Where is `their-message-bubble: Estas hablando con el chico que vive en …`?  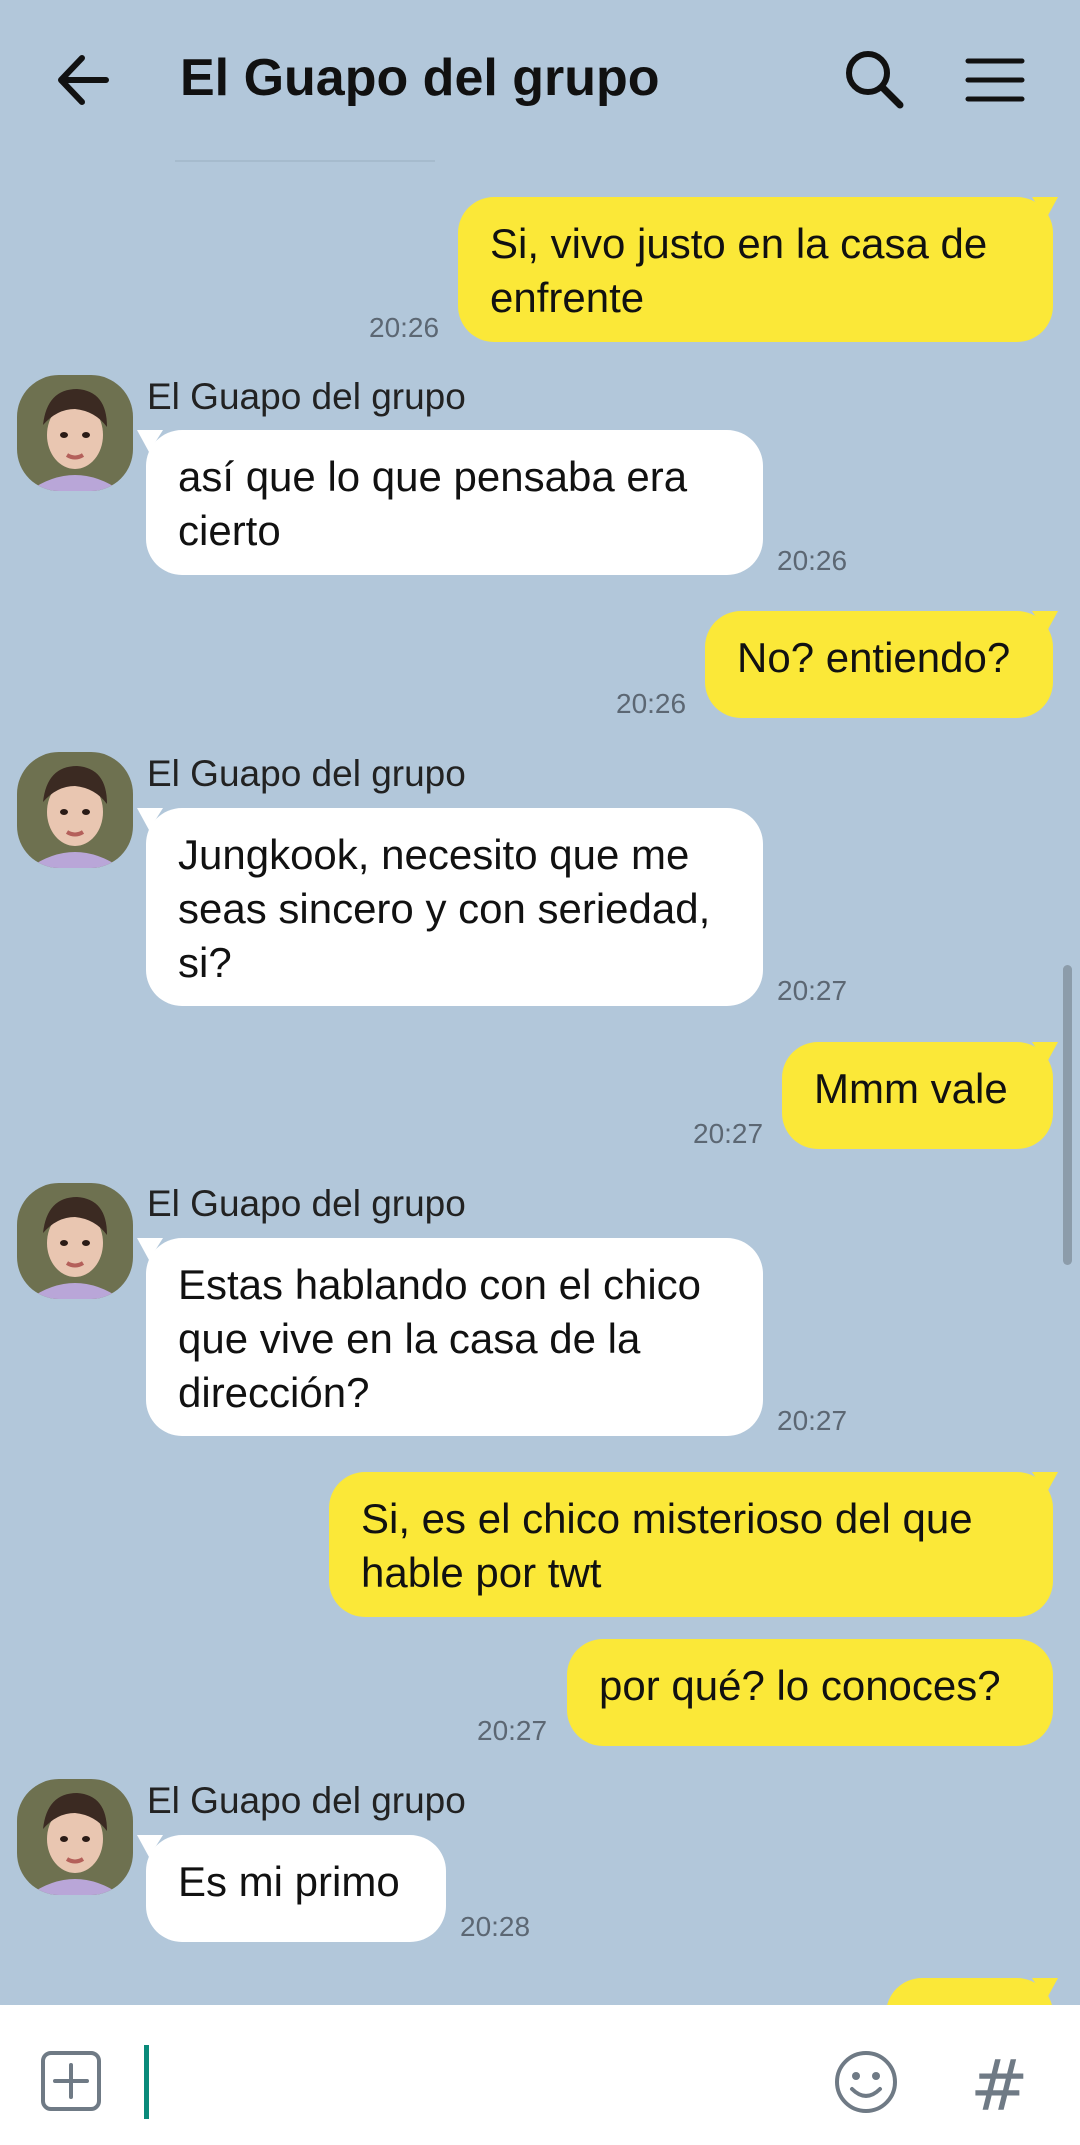 their-message-bubble: Estas hablando con el chico que vive en … is located at coordinates (454, 1337).